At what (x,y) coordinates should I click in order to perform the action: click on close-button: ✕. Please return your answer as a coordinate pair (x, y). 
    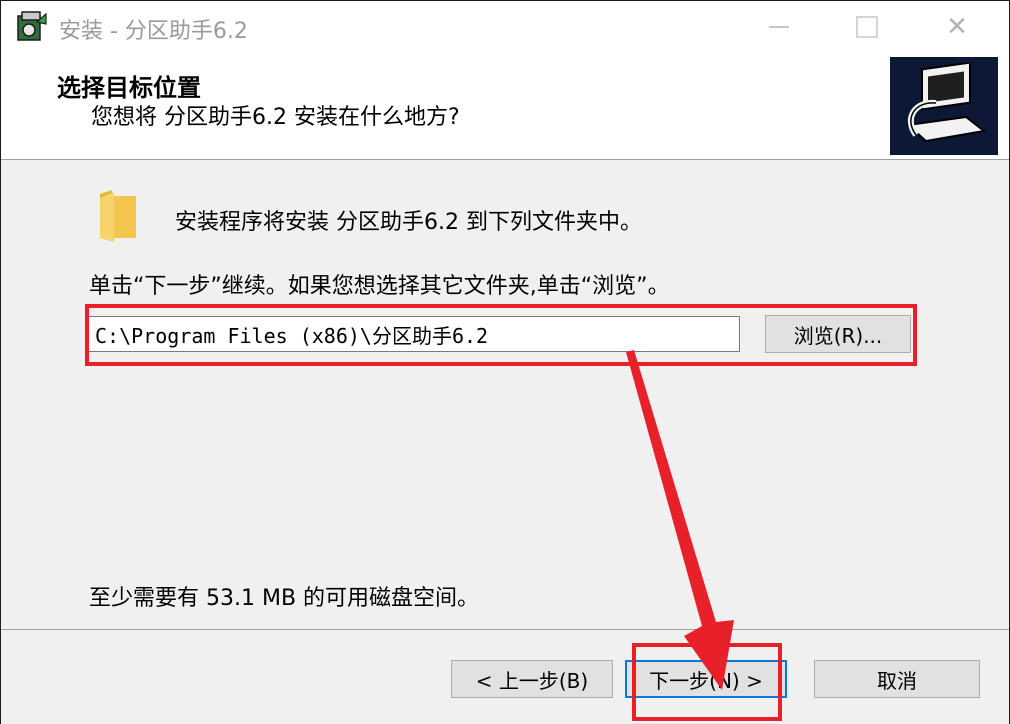
    Looking at the image, I should click on (957, 27).